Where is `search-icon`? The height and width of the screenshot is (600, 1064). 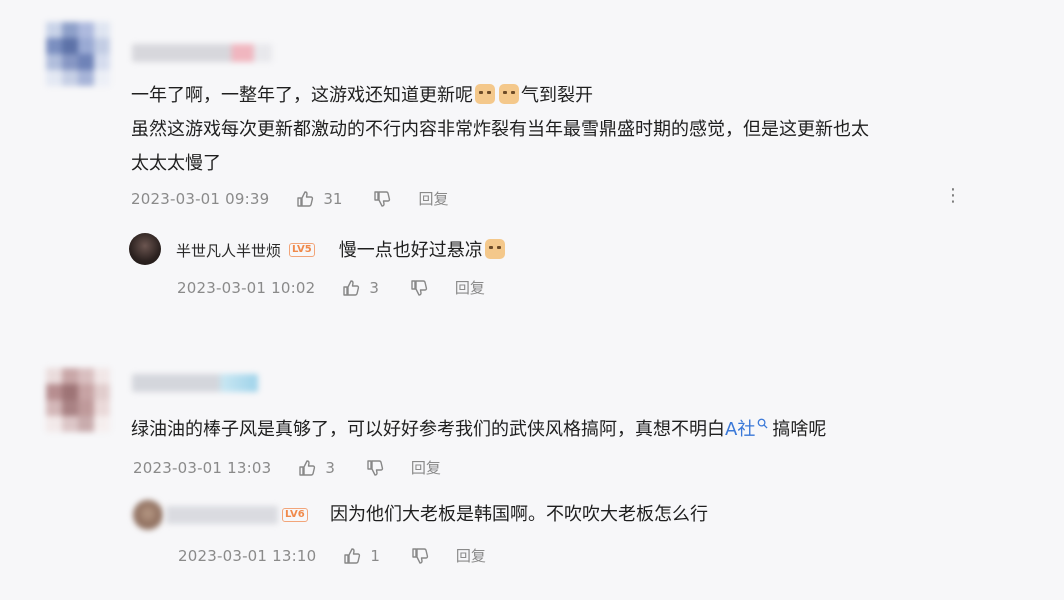 search-icon is located at coordinates (762, 423).